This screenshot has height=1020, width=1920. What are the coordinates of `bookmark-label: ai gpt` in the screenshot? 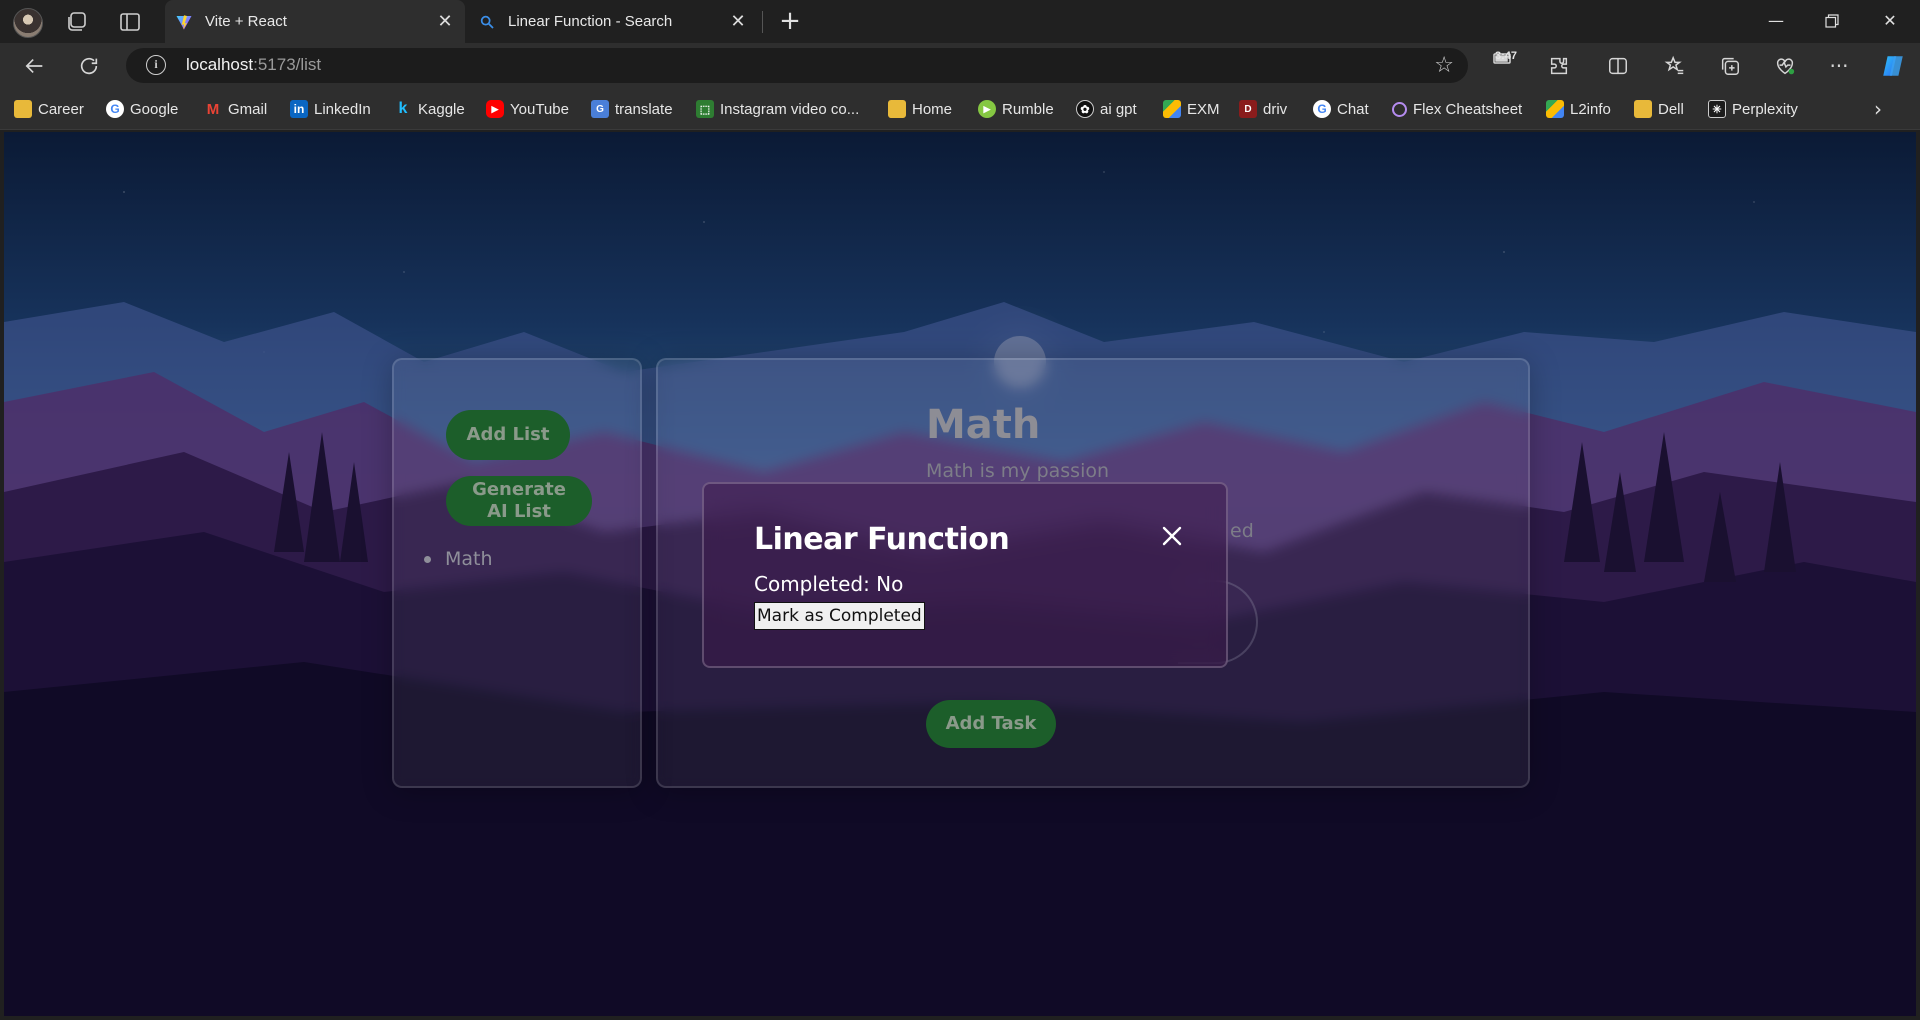 It's located at (1118, 109).